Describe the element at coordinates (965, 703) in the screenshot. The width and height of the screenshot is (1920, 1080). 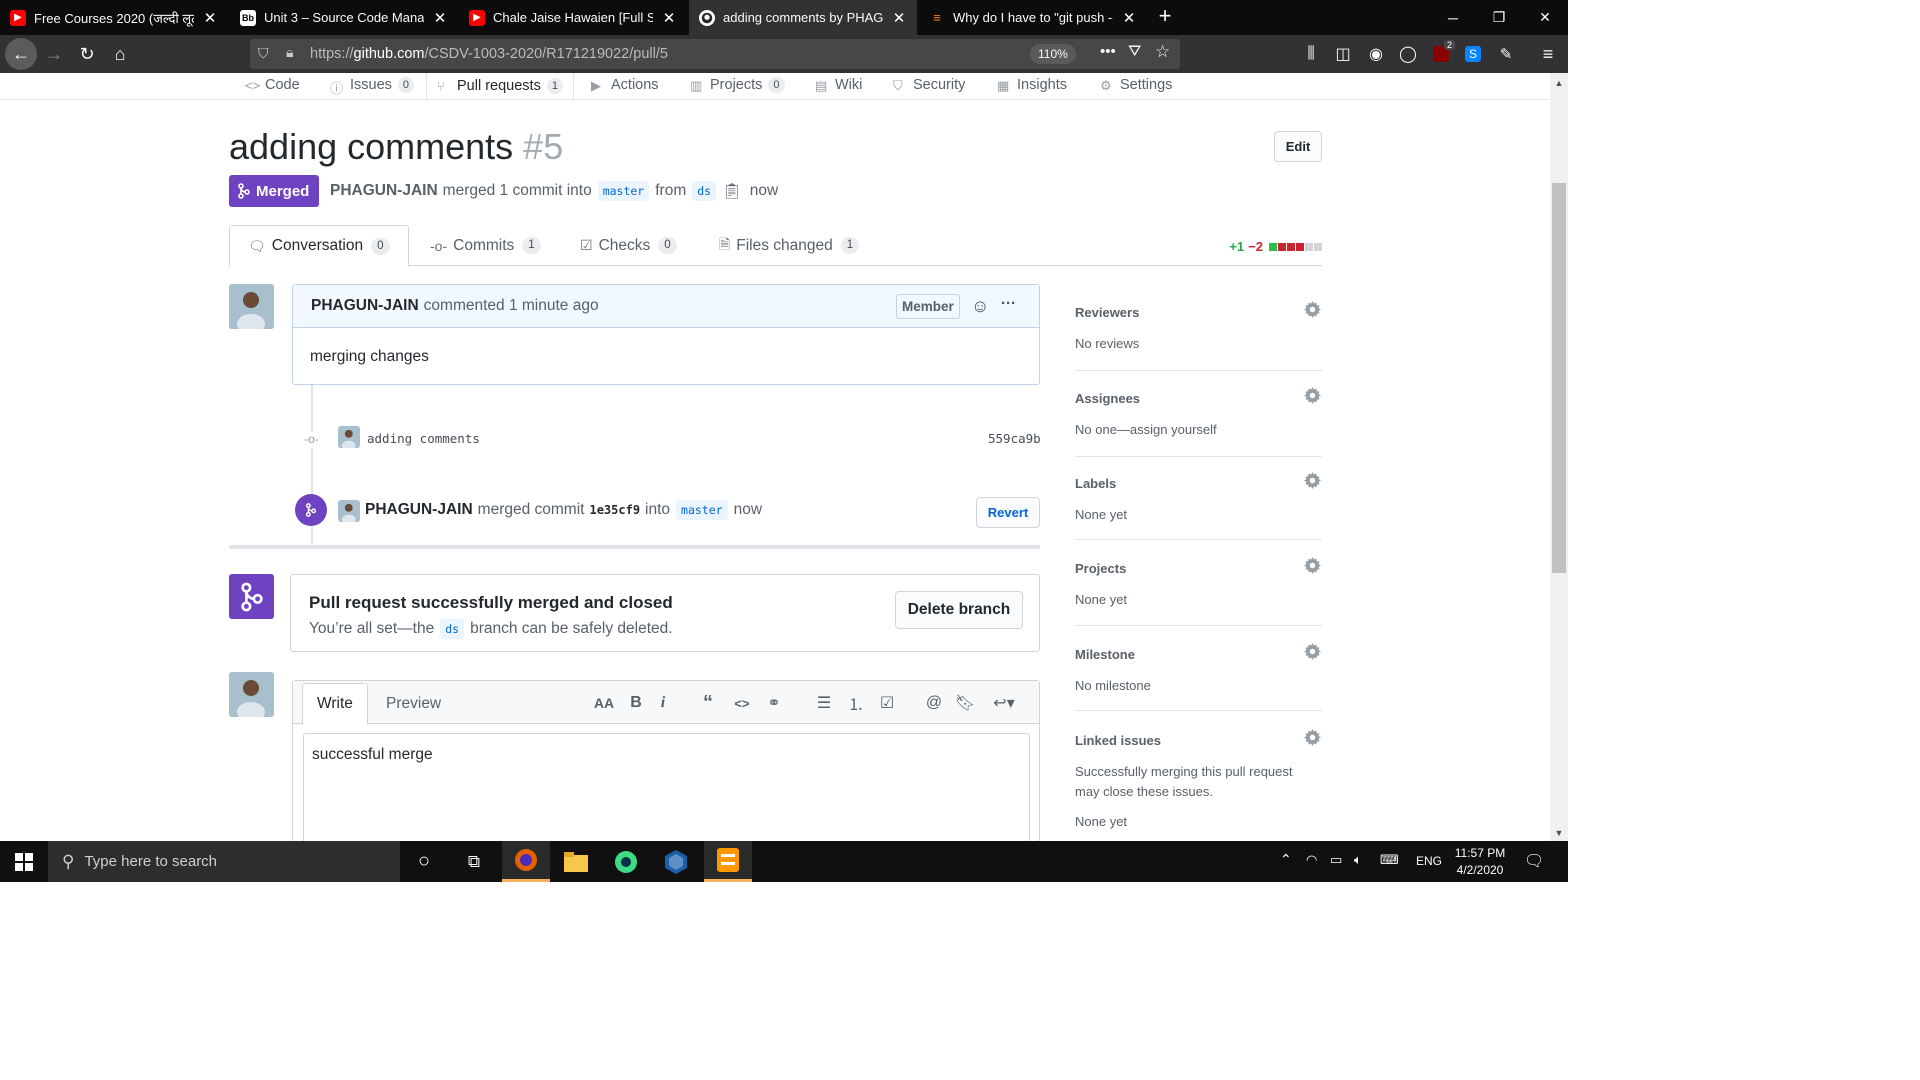
I see `bookmark-icon: 🔖︎` at that location.